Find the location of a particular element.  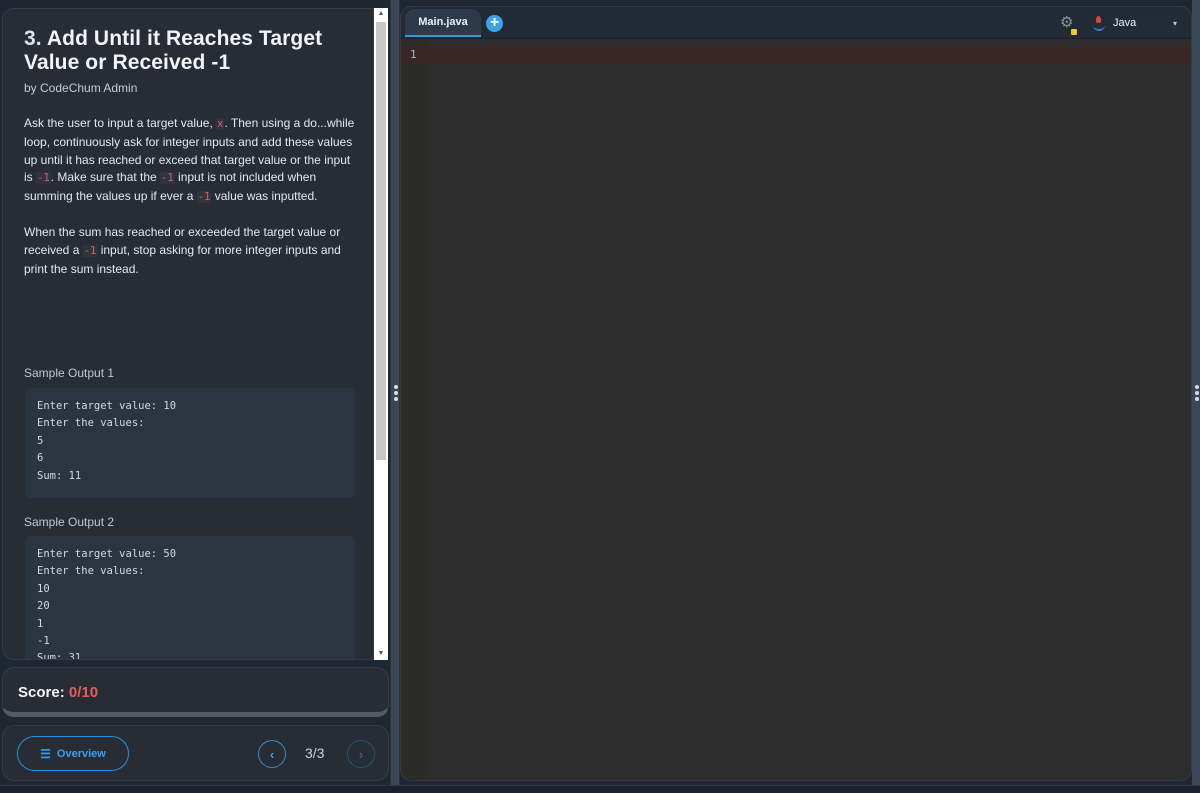

language-select: Java ▾ is located at coordinates (1135, 23).